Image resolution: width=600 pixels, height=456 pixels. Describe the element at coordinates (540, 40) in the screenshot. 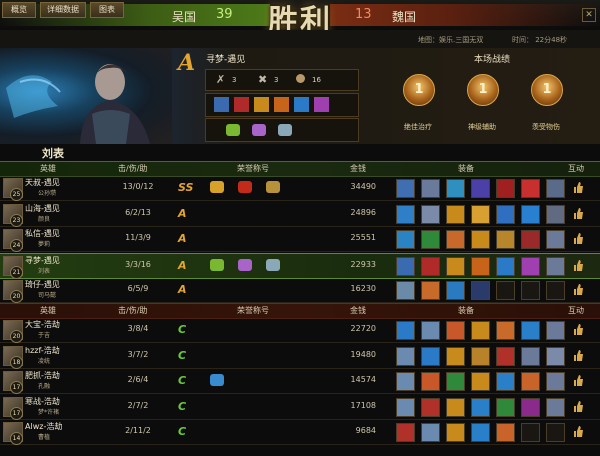

I see `time-info: 时间： 22分48秒` at that location.